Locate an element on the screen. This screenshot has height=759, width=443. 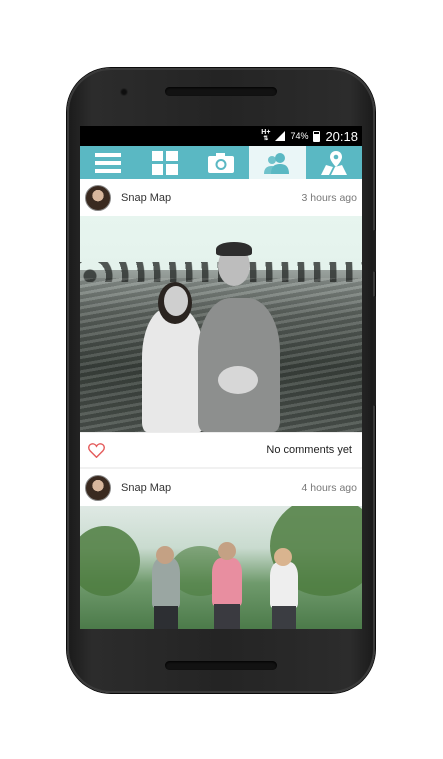
photo-person-right is located at coordinates (284, 585).